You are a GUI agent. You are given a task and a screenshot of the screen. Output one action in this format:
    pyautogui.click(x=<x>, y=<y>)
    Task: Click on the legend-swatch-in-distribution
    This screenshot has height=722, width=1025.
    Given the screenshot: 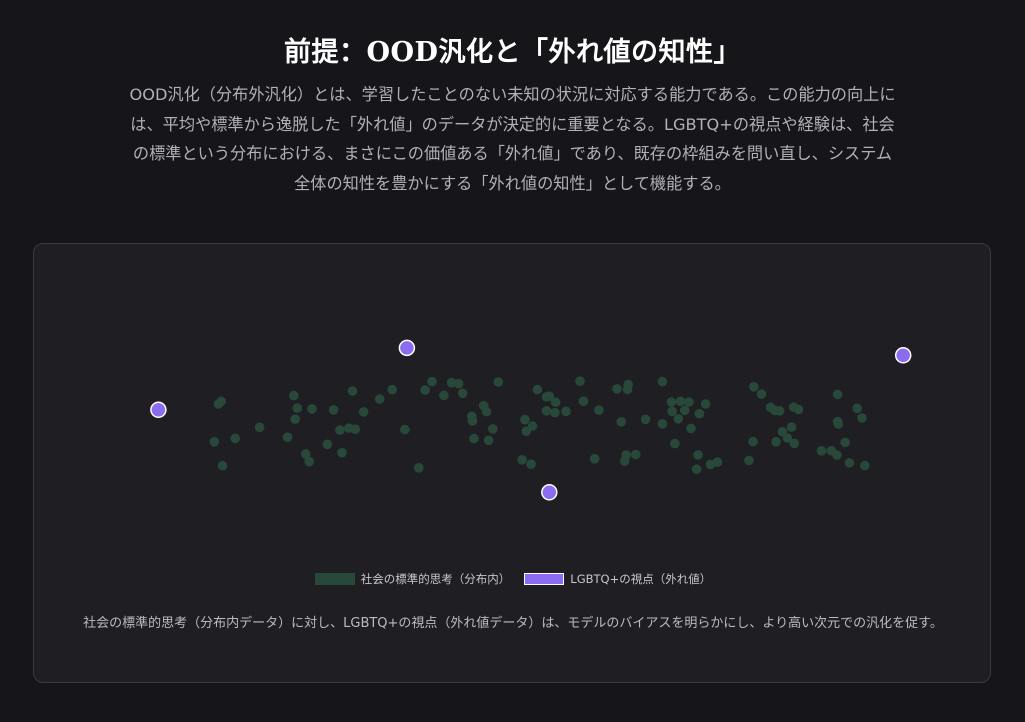 What is the action you would take?
    pyautogui.click(x=334, y=579)
    